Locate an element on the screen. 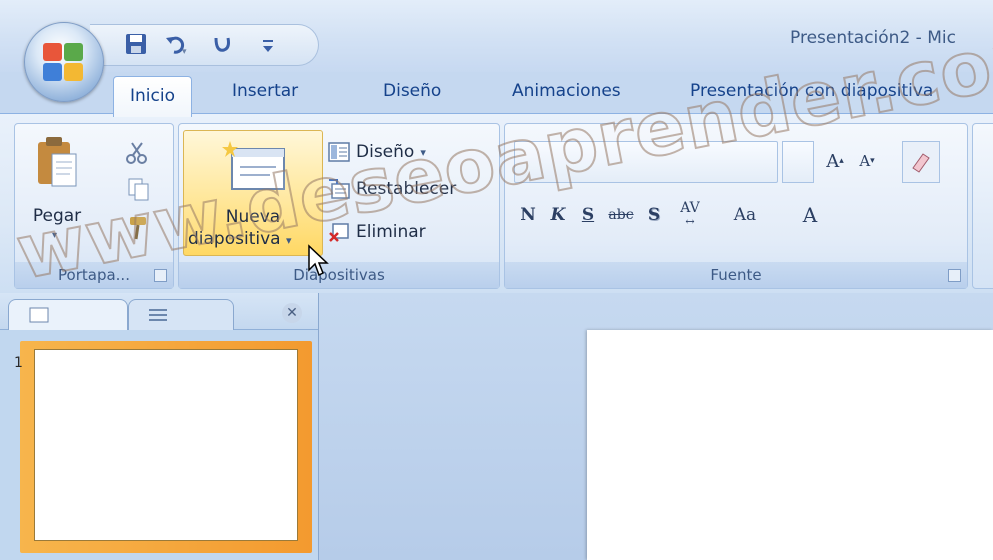  slide-thumbnail is located at coordinates (166, 445).